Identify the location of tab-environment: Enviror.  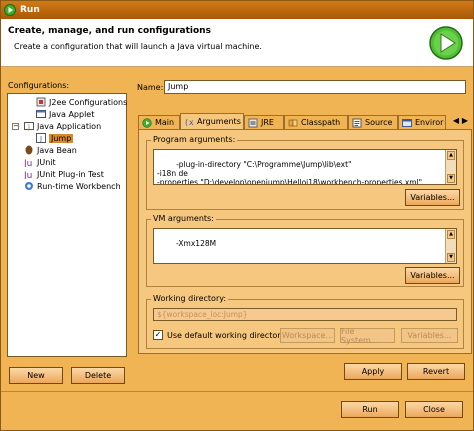
(422, 122).